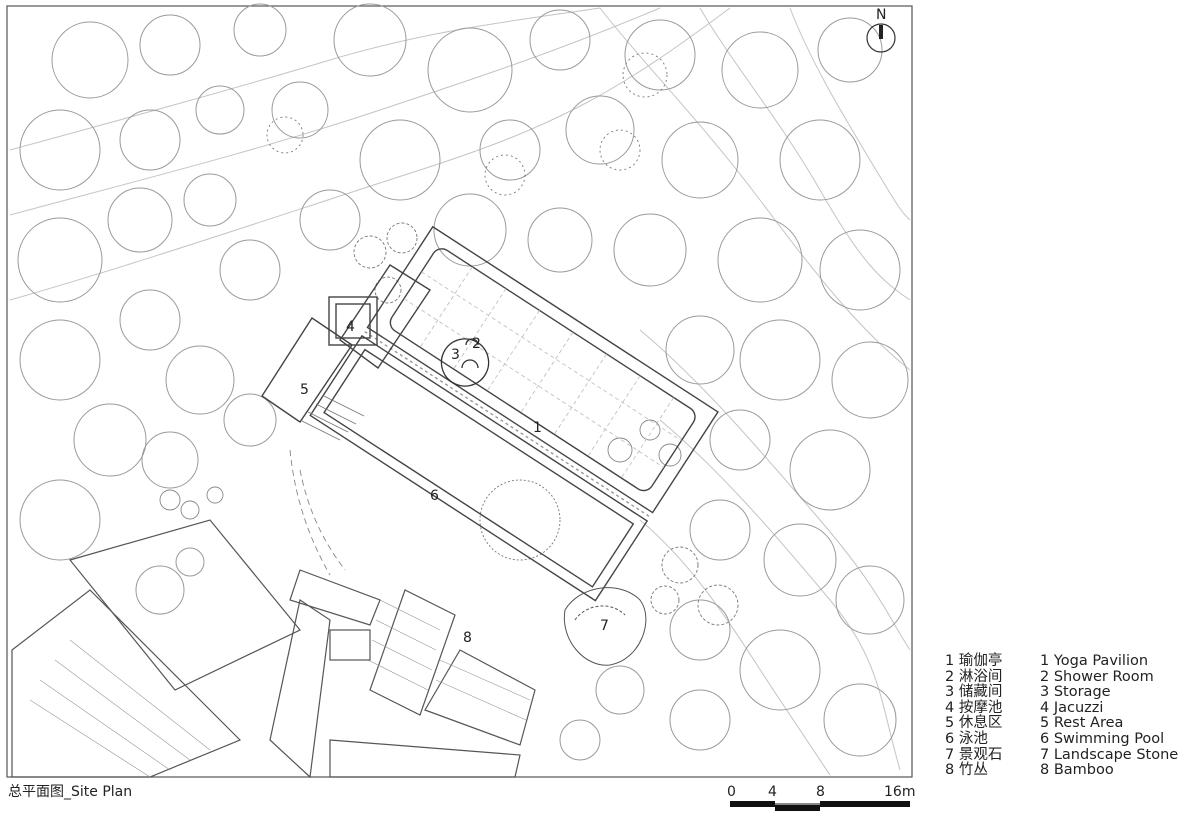  Describe the element at coordinates (467, 638) in the screenshot. I see `zone-label-8: 8` at that location.